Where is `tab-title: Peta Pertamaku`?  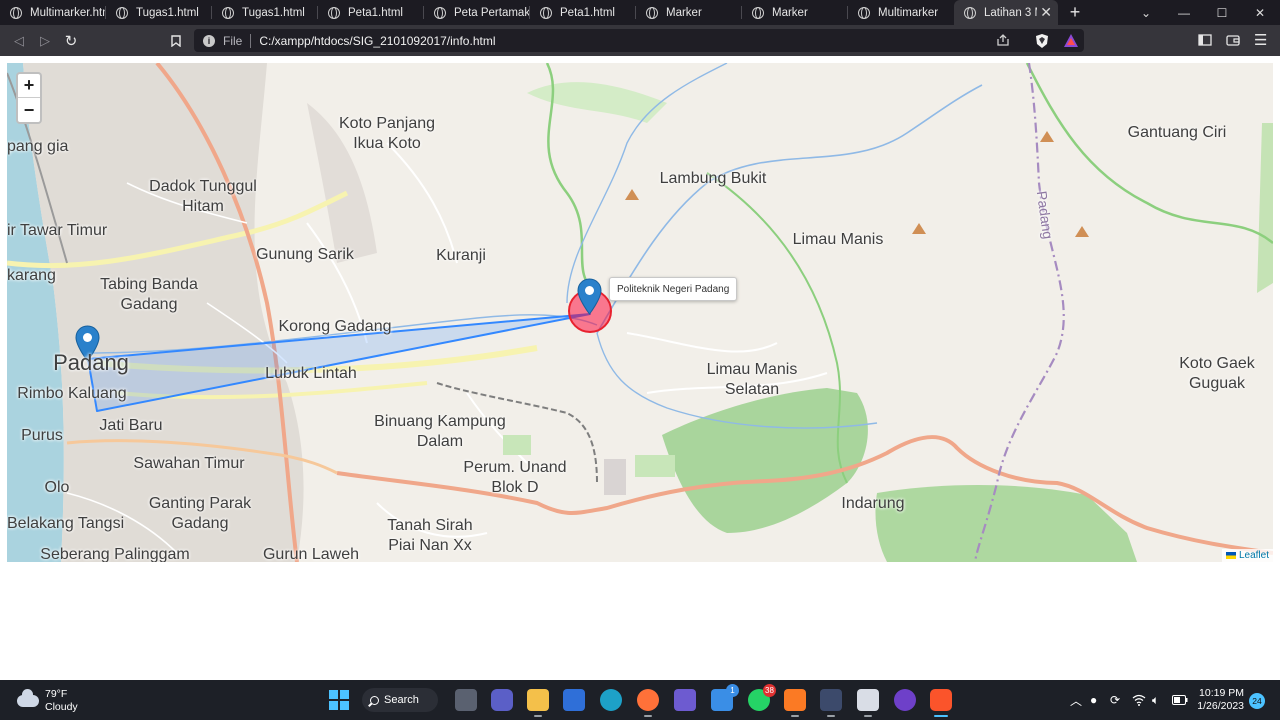 tab-title: Peta Pertamaku is located at coordinates (492, 12).